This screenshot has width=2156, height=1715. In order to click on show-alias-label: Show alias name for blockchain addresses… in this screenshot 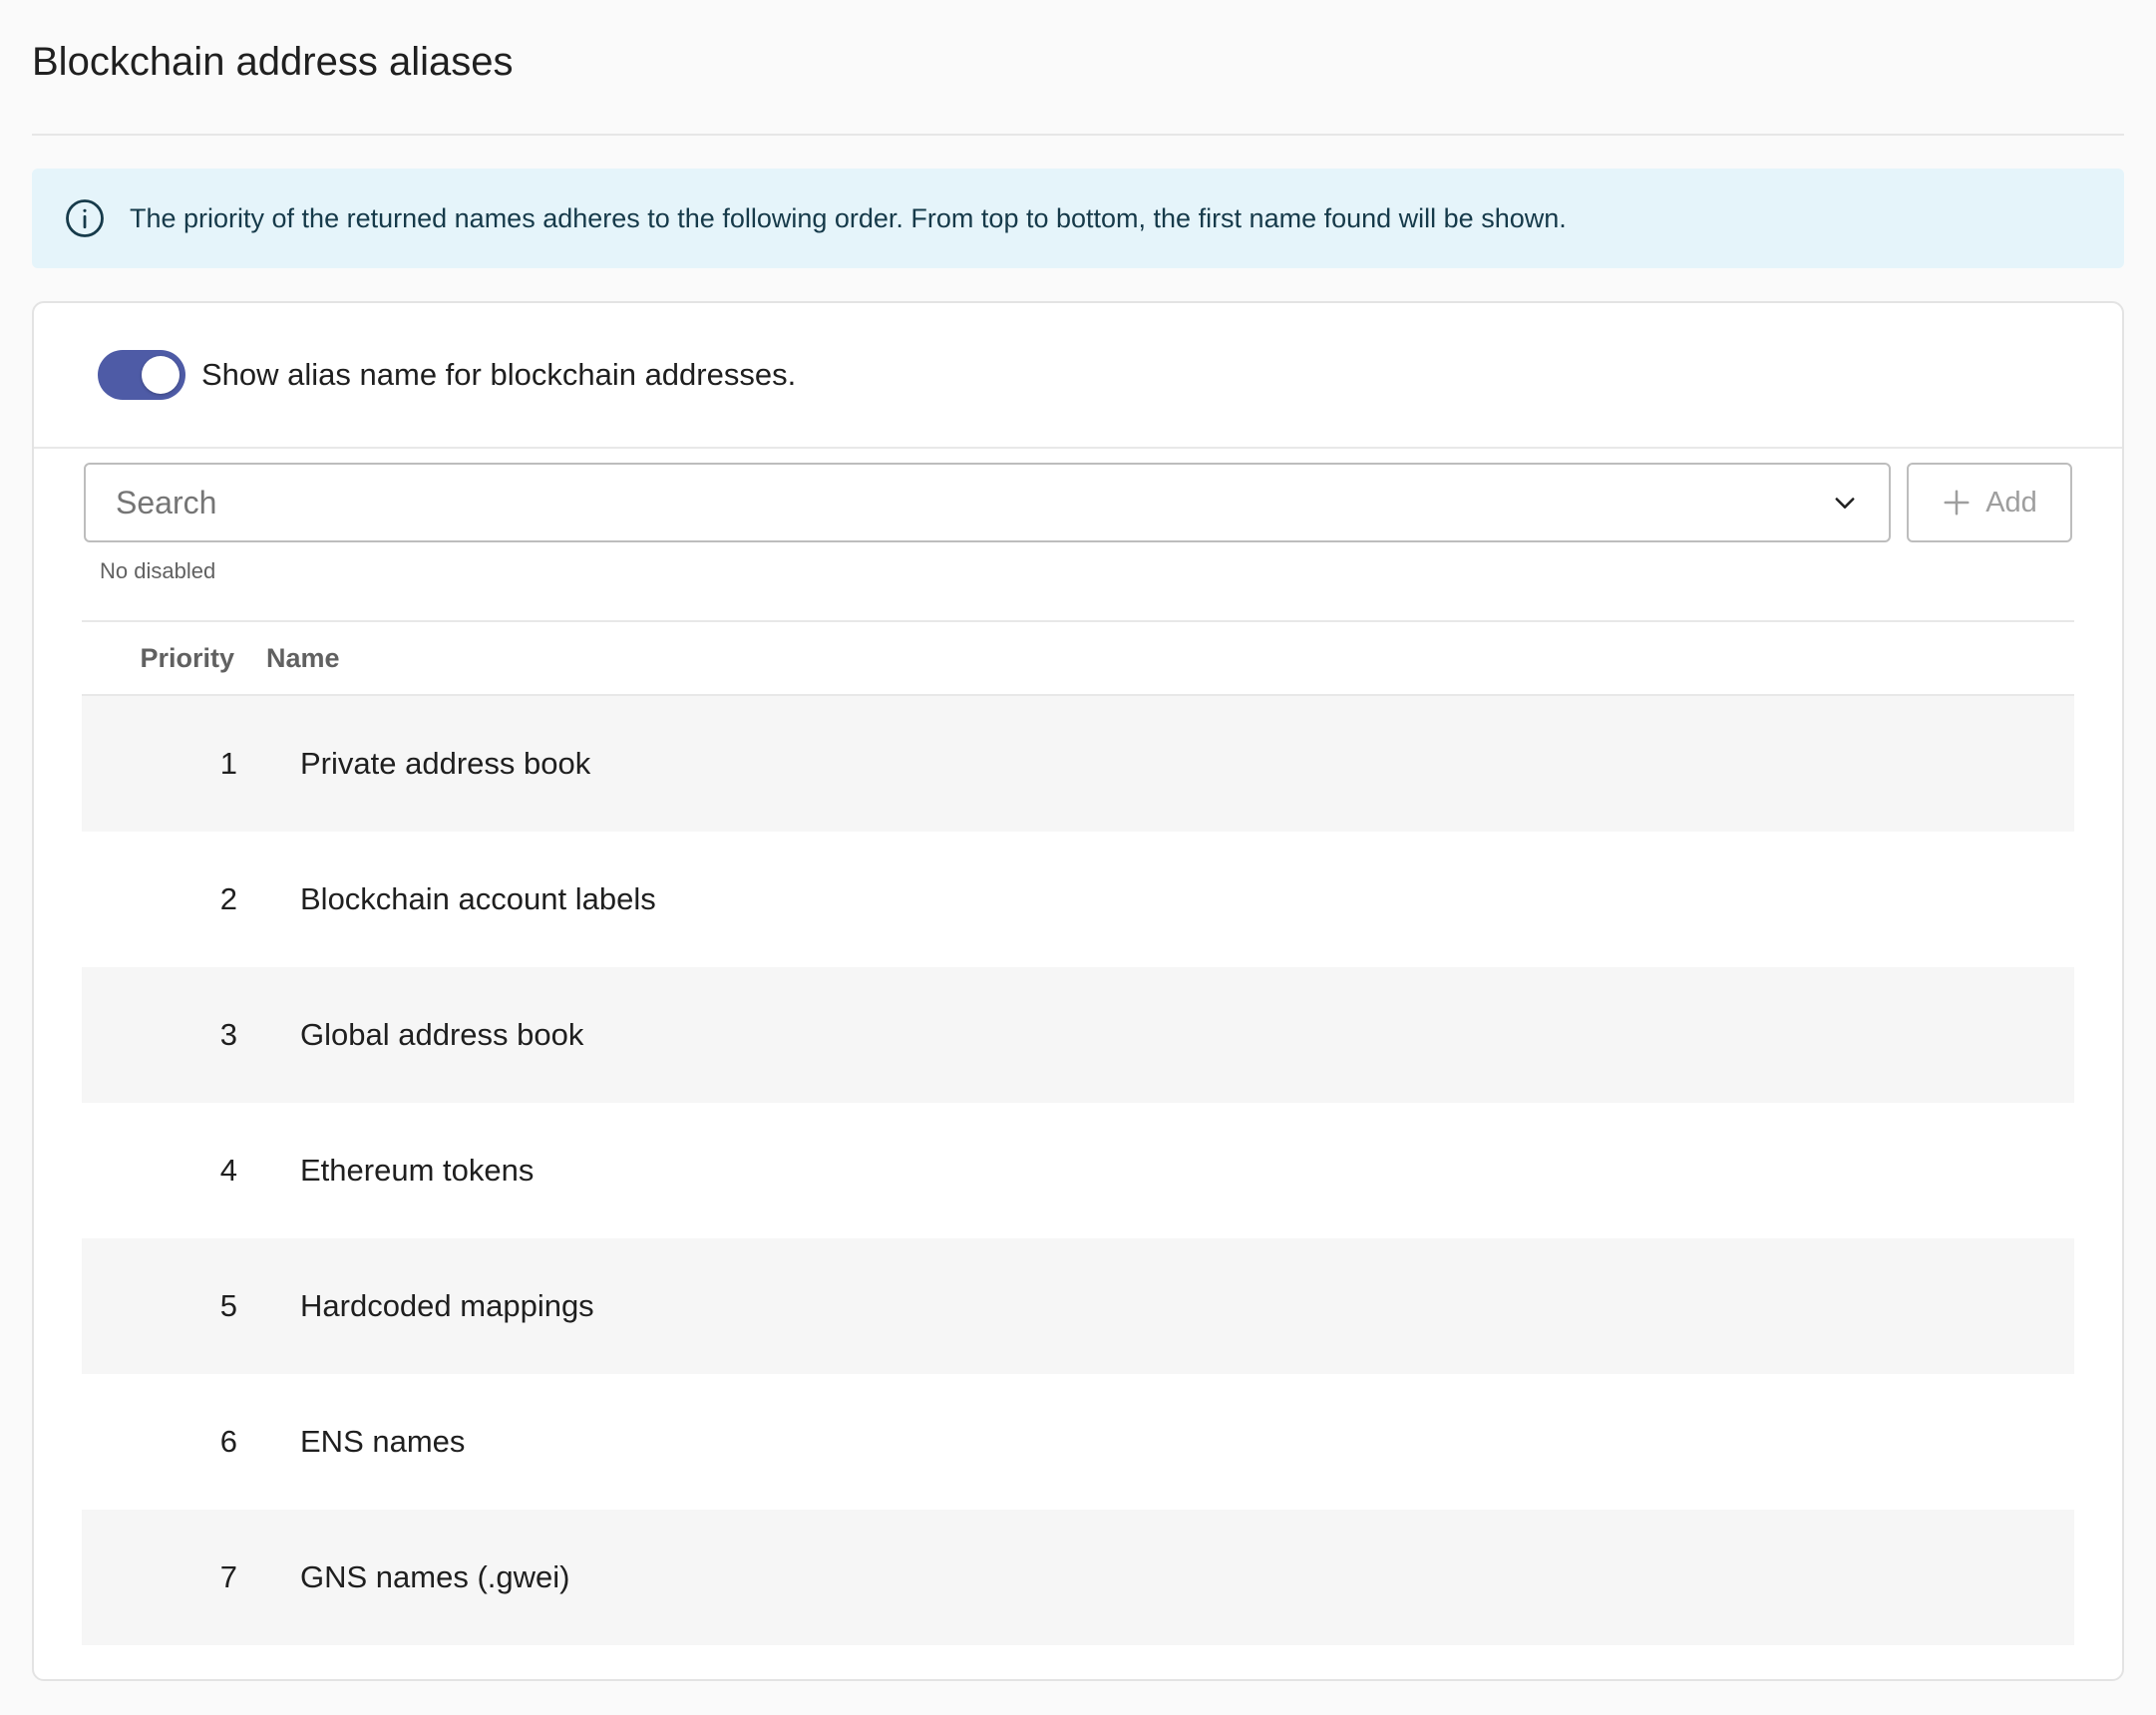, I will do `click(498, 375)`.